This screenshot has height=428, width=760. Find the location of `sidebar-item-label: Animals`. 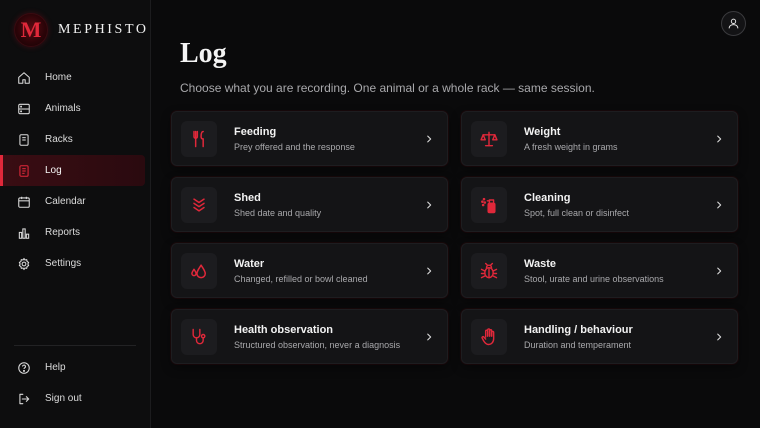

sidebar-item-label: Animals is located at coordinates (63, 108).